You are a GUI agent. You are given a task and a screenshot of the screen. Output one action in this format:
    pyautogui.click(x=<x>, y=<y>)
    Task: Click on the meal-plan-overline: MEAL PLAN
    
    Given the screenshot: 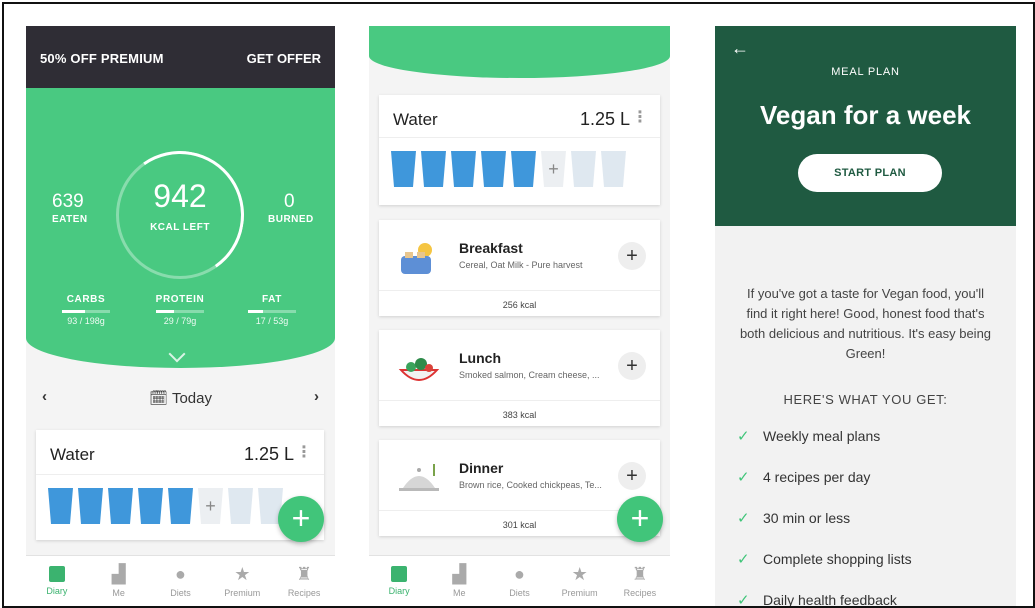 What is the action you would take?
    pyautogui.click(x=865, y=72)
    